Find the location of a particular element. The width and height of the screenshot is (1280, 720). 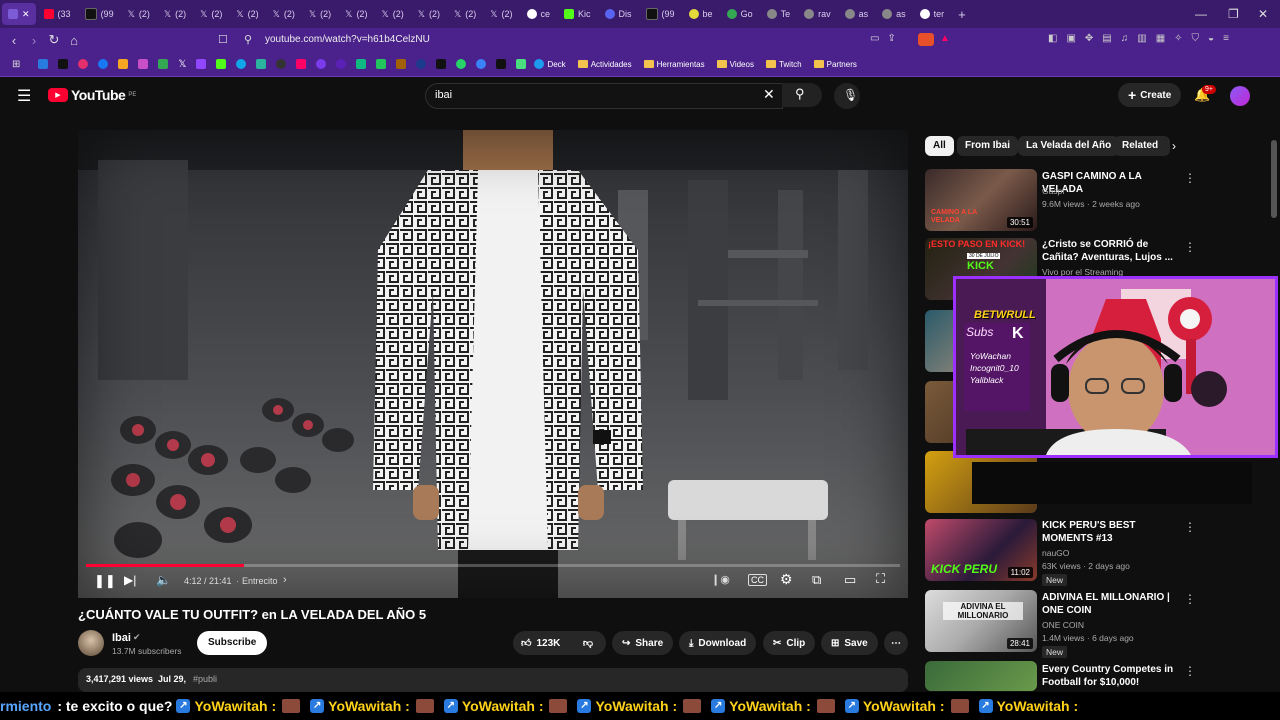

channel-avatar is located at coordinates (91, 643).